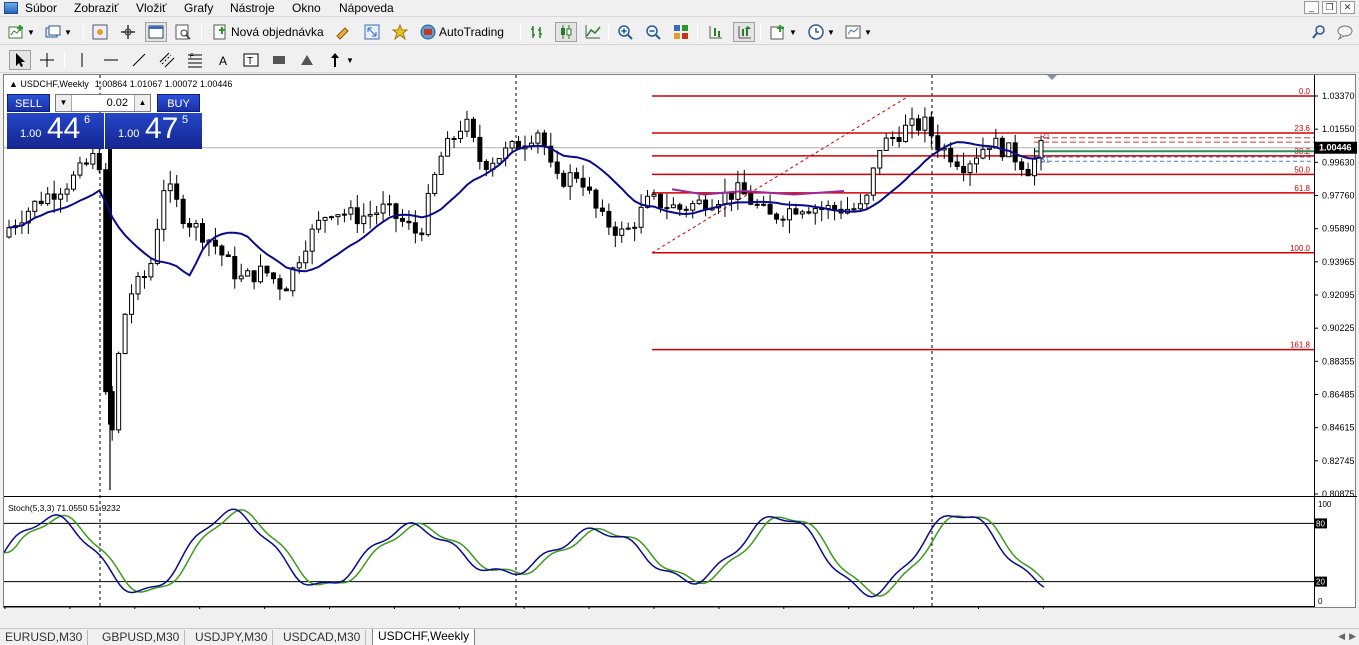  I want to click on cursor-tool, so click(20, 60).